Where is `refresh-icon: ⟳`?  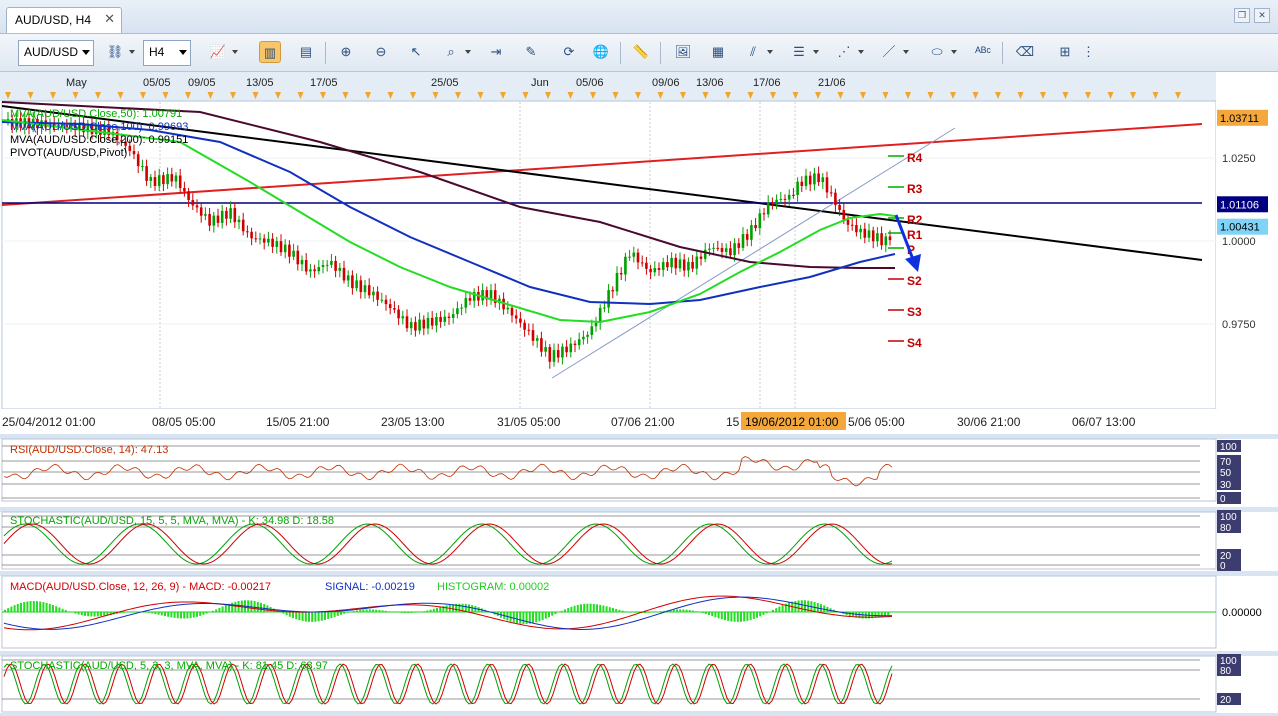
refresh-icon: ⟳ is located at coordinates (569, 52).